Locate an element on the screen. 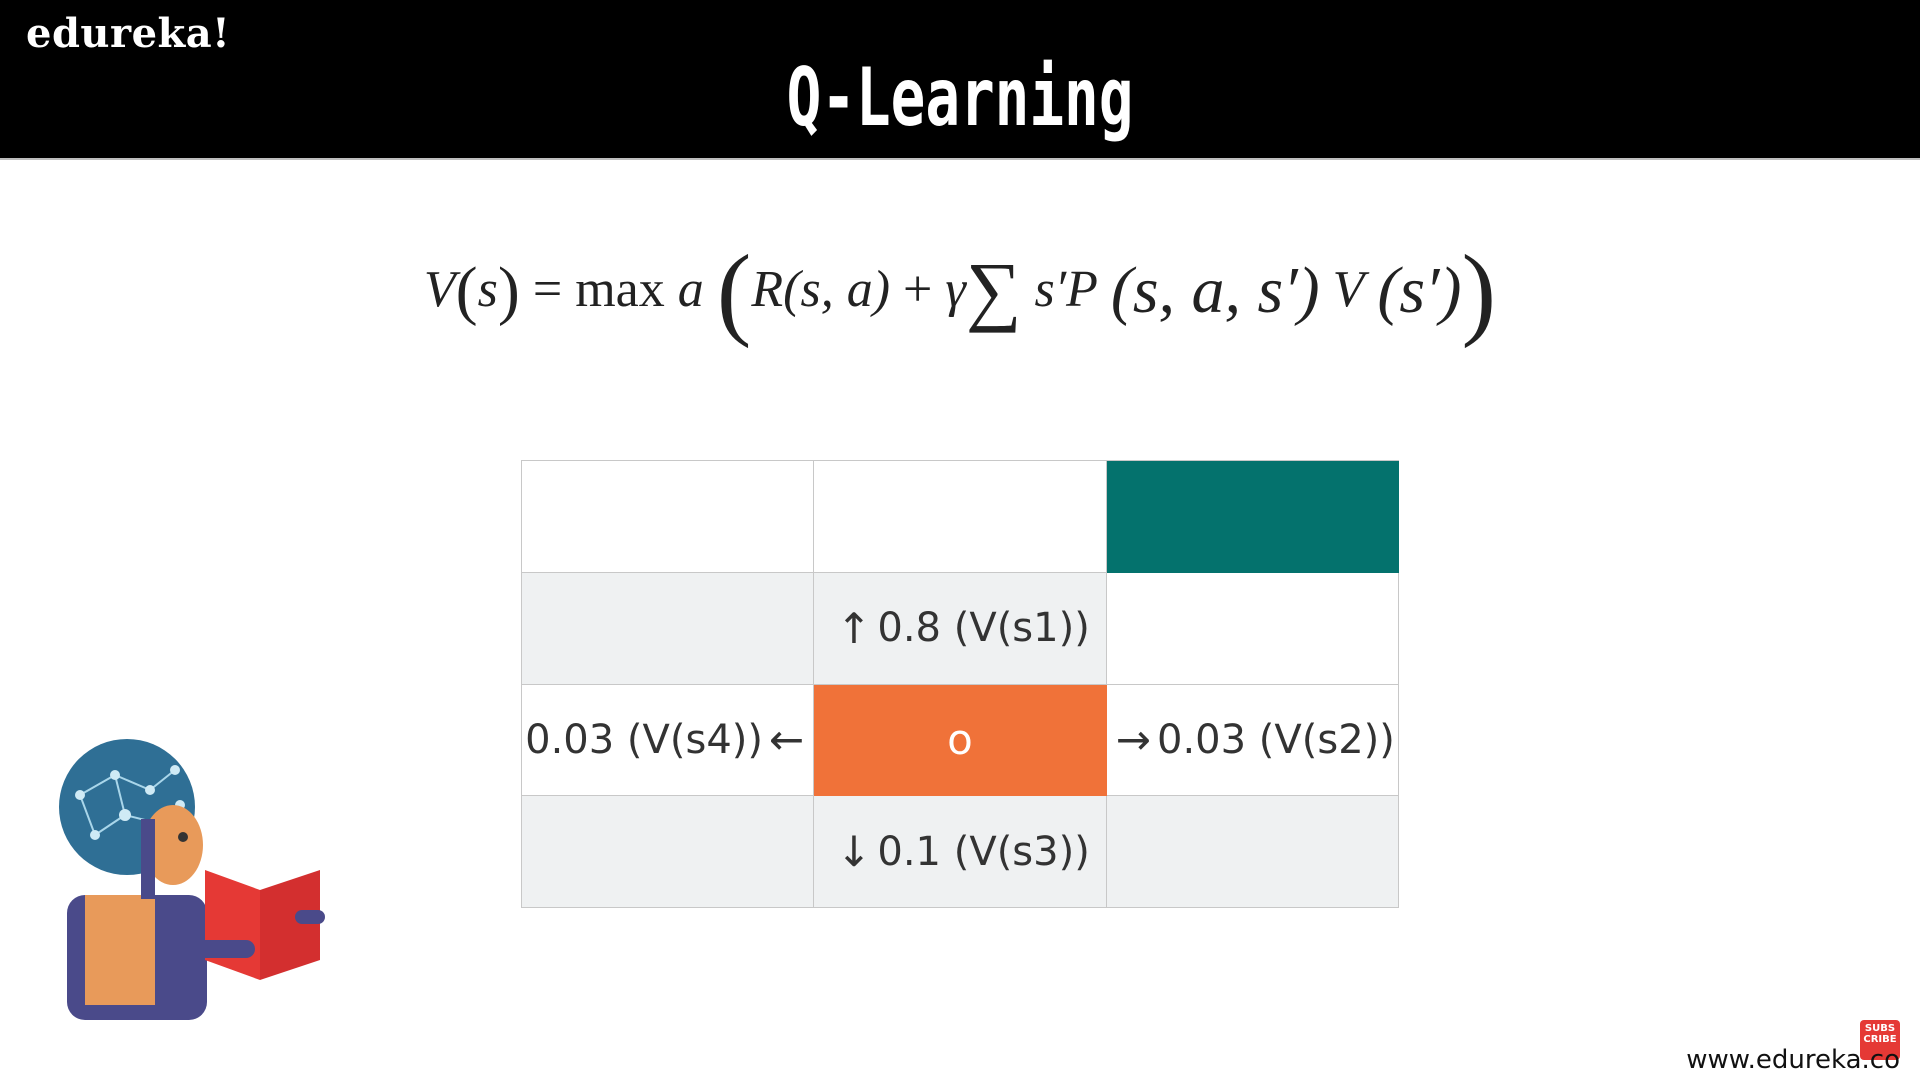 The image size is (1920, 1080). formula-gamma: γ is located at coordinates (955, 289).